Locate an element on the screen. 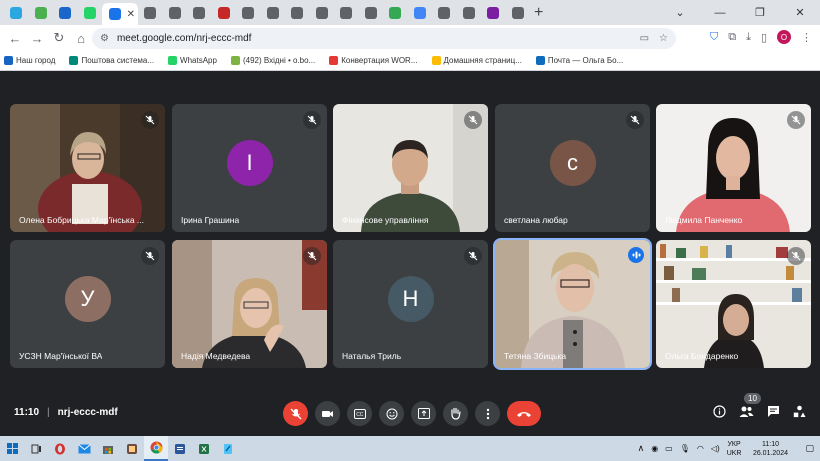 The width and height of the screenshot is (820, 461). taskbar-app is located at coordinates (132, 448).